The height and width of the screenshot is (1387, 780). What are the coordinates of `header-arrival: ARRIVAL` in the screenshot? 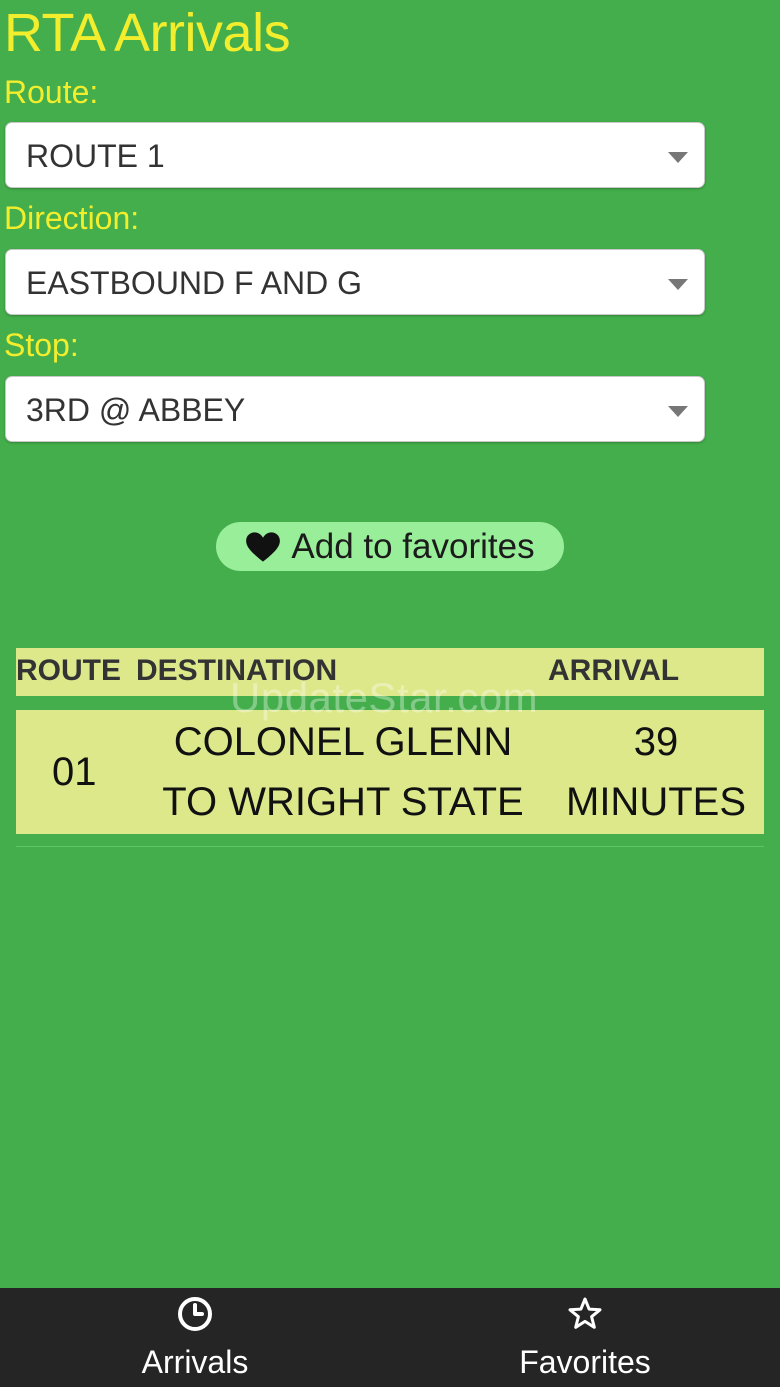 It's located at (614, 670).